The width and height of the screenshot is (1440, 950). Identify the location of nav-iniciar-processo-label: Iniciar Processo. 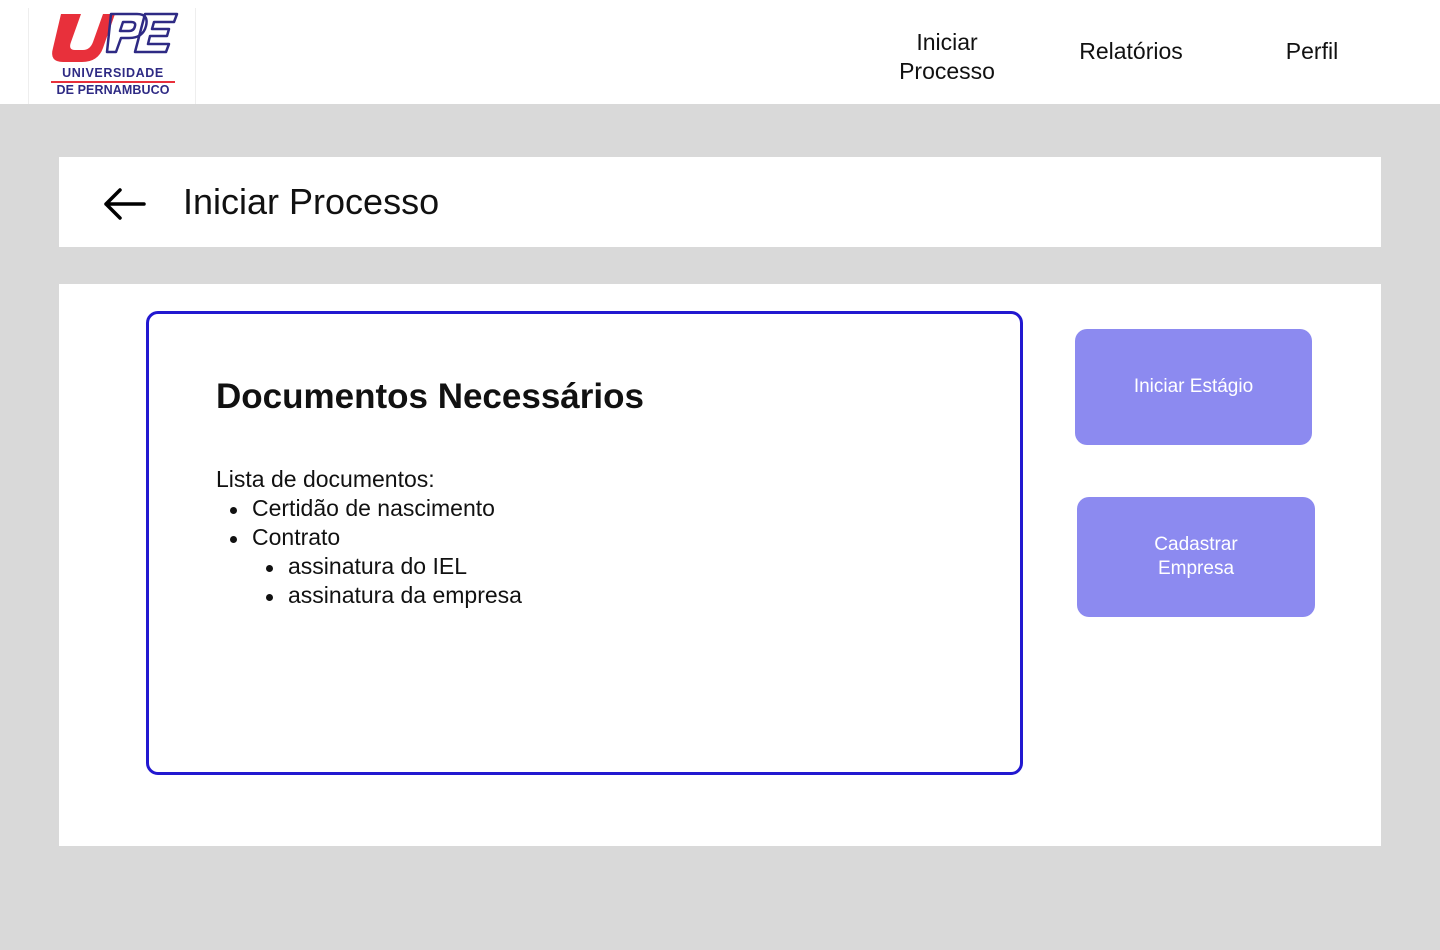
(947, 56).